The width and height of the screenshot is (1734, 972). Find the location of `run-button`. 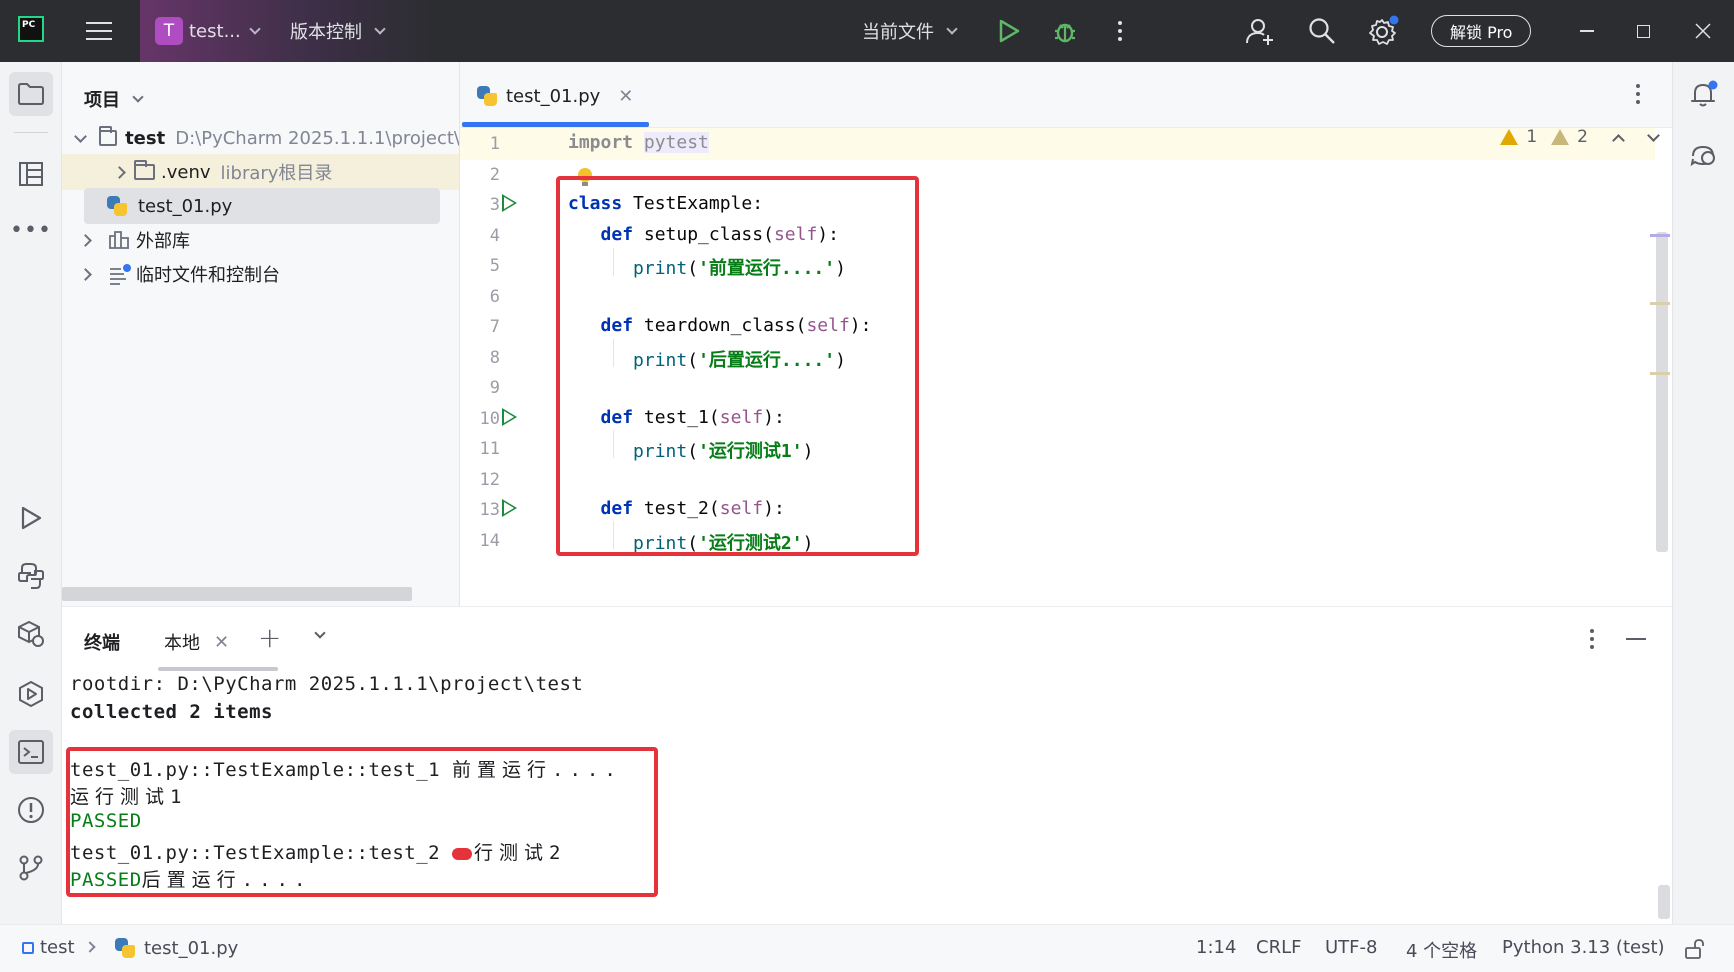

run-button is located at coordinates (1009, 31).